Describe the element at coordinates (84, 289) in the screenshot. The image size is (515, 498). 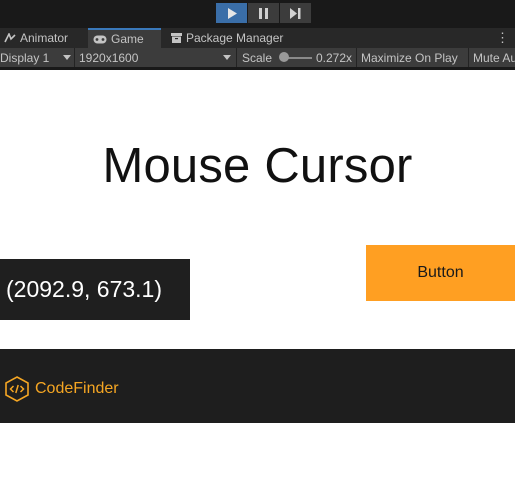
I see `cursor-coordinates-text: (2092.9, 673.1)` at that location.